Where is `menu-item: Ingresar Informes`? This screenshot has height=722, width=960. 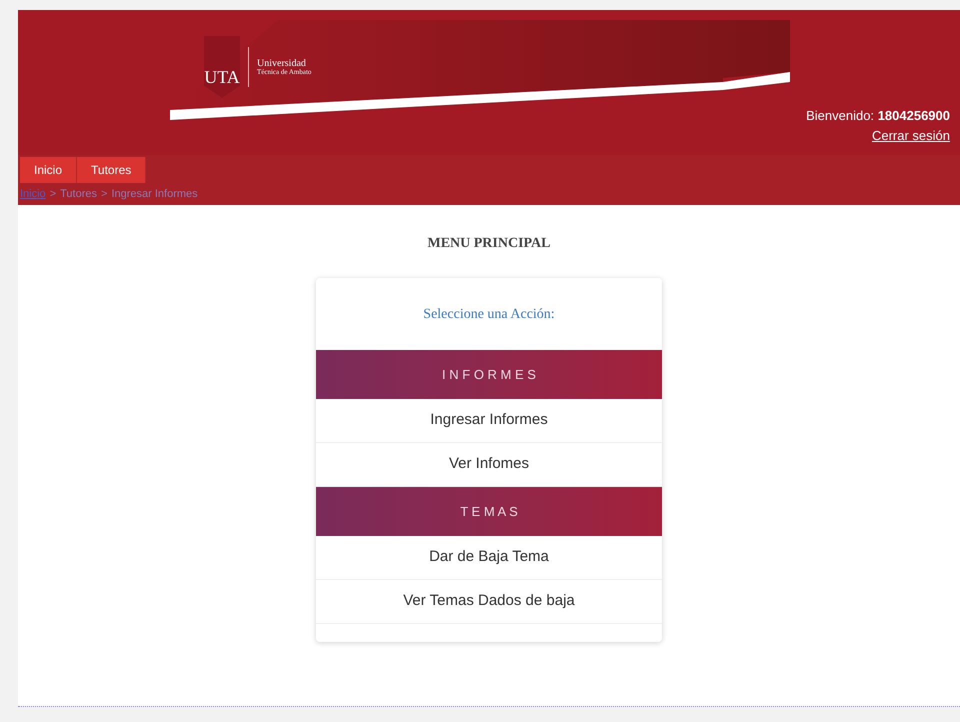 menu-item: Ingresar Informes is located at coordinates (489, 421).